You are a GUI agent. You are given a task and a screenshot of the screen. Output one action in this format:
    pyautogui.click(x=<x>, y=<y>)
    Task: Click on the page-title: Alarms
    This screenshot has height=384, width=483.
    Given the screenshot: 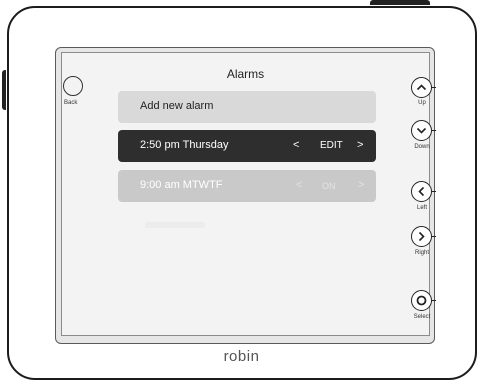 What is the action you would take?
    pyautogui.click(x=245, y=74)
    